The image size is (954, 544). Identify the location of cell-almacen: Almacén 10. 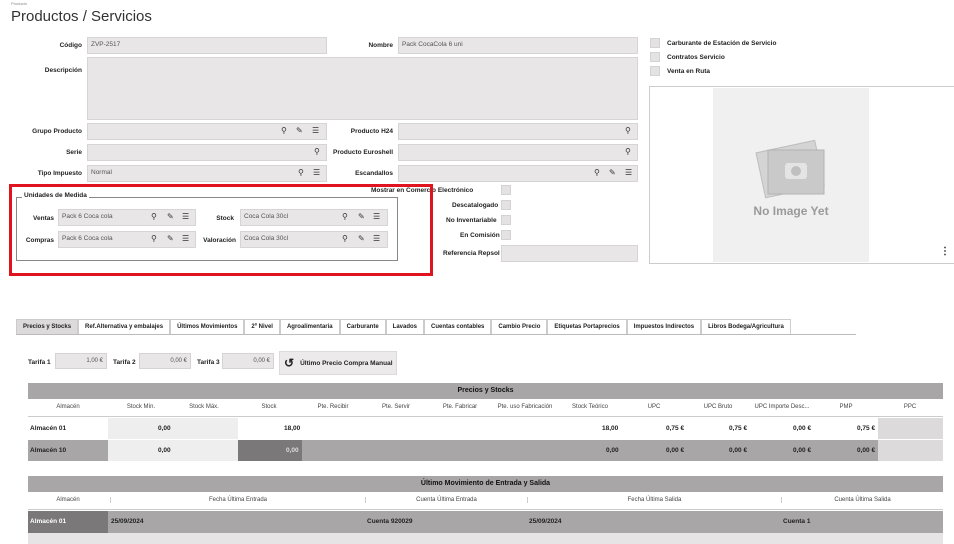
(48, 450).